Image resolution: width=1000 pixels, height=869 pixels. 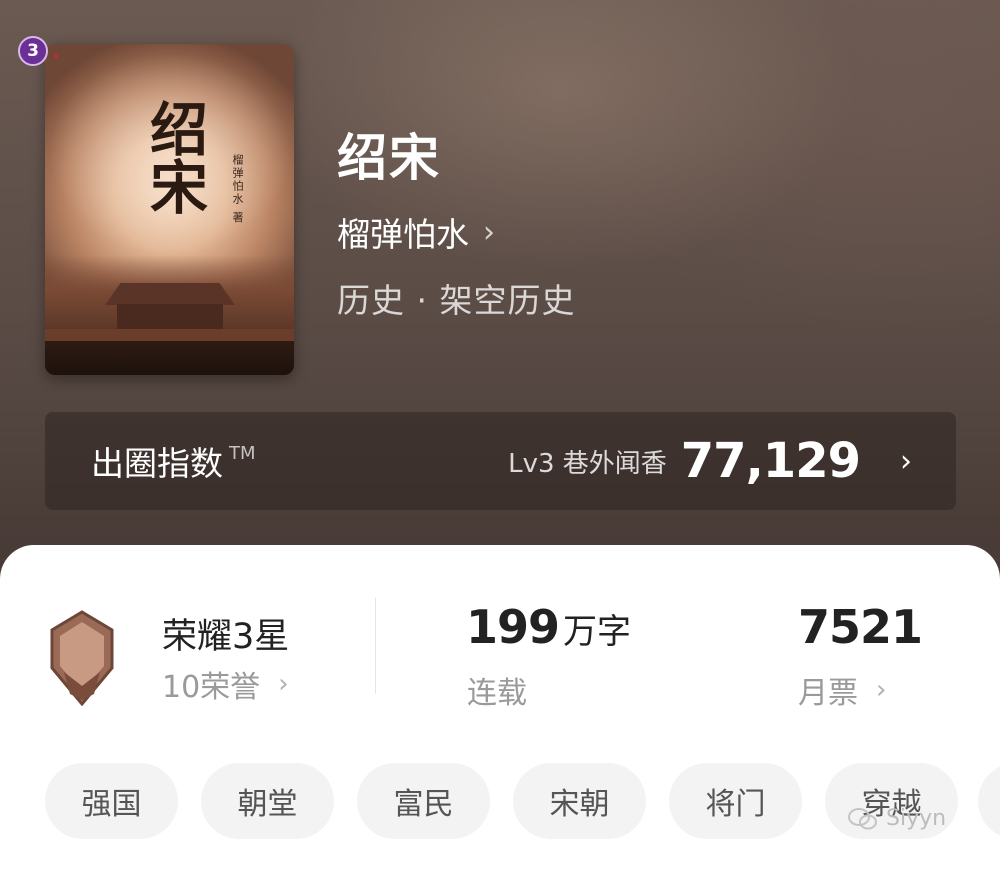 I want to click on cover-palace-hall, so click(x=170, y=317).